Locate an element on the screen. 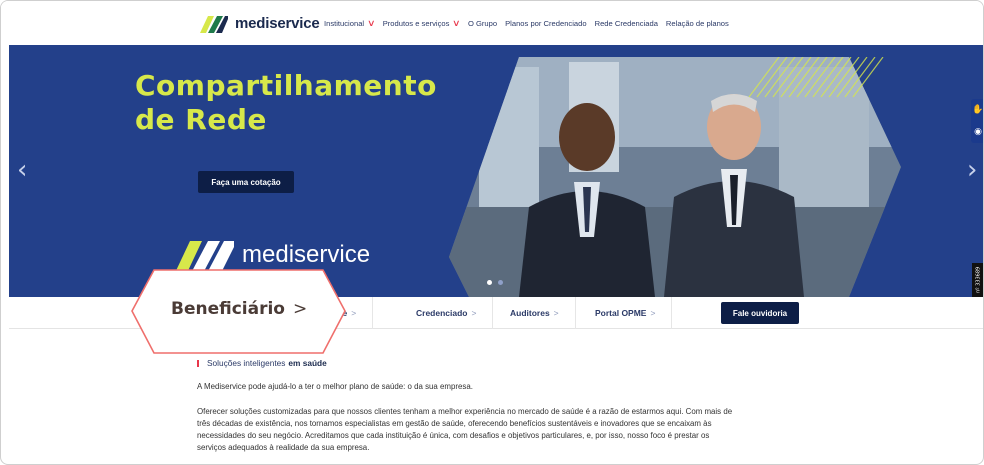 The image size is (984, 465). tab-label: Credenciado is located at coordinates (442, 313).